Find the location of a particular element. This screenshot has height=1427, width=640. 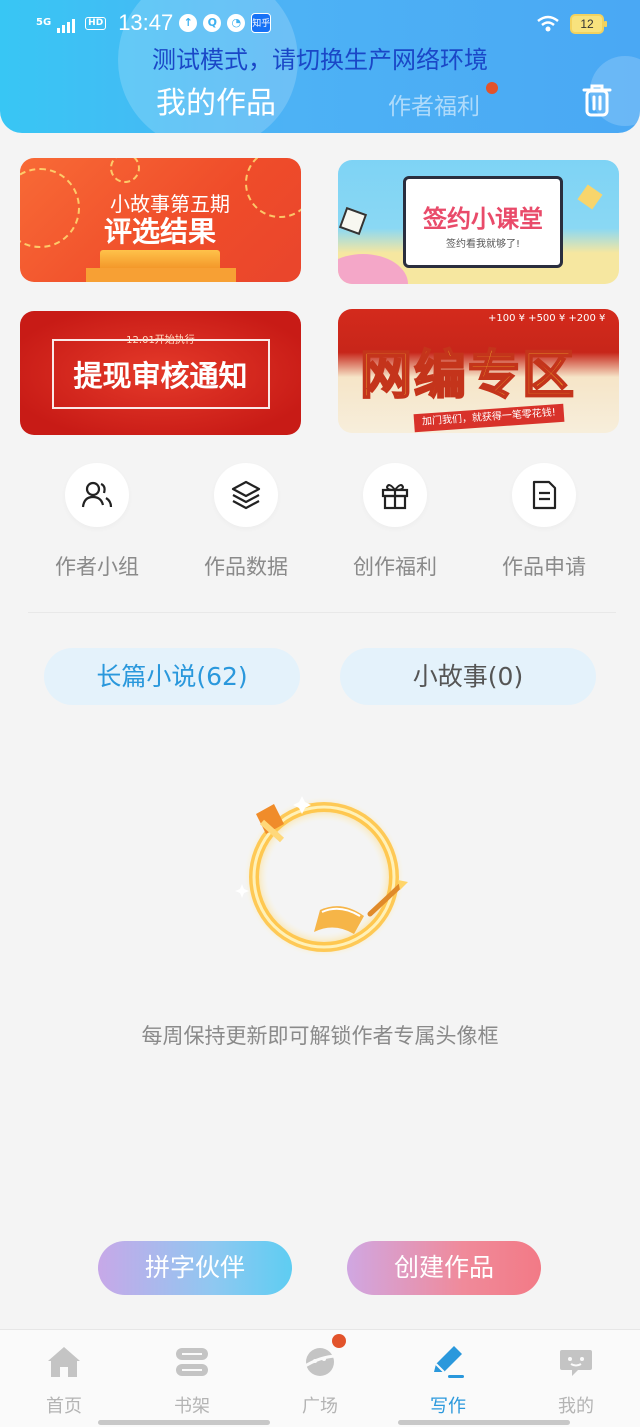

nav-label: 写作 is located at coordinates (448, 1406).